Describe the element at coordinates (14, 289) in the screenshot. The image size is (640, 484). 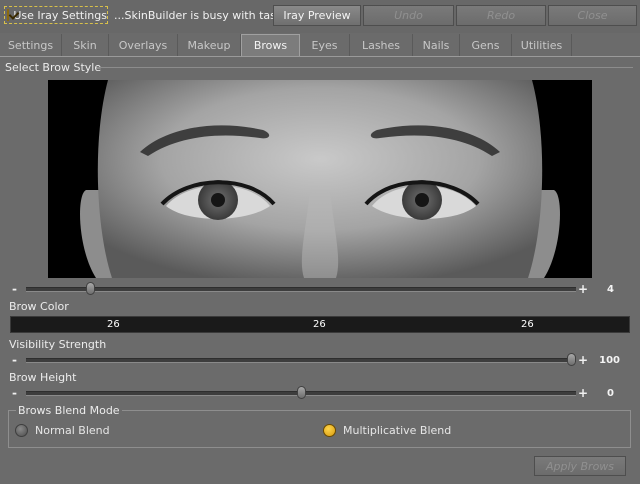
I see `decrease-brow-style-button: -` at that location.